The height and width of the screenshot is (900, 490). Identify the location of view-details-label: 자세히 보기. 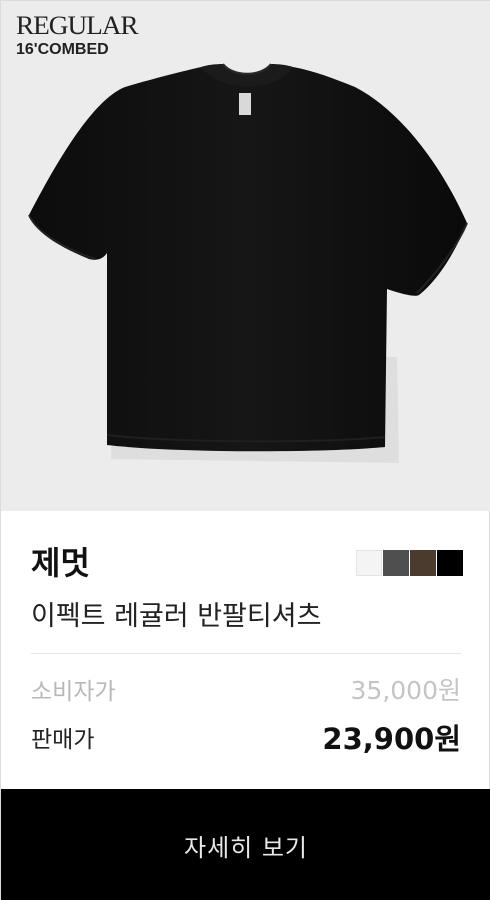
(246, 847).